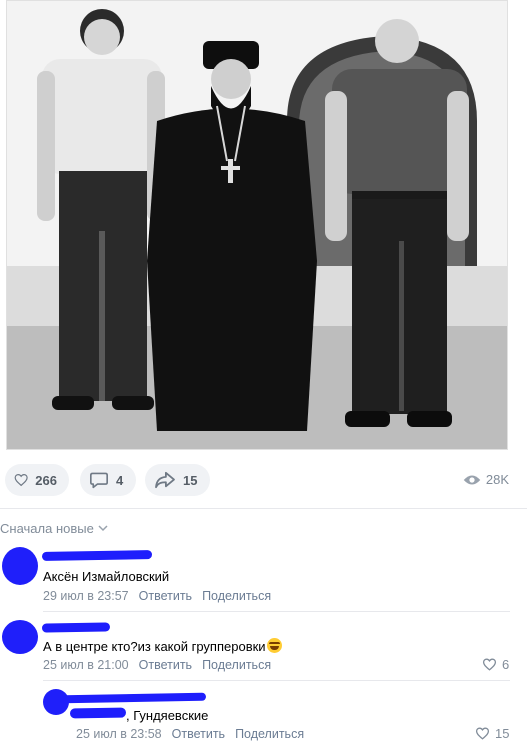 This screenshot has height=755, width=527. I want to click on comment-like-button: 6, so click(495, 664).